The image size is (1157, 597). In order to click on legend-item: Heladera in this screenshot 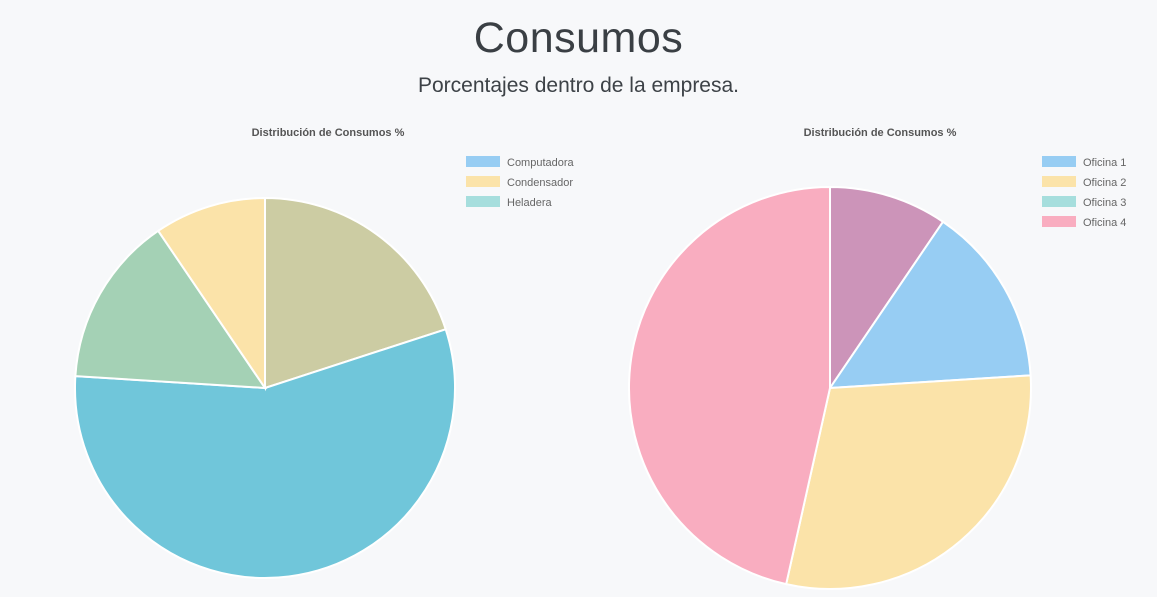, I will do `click(509, 202)`.